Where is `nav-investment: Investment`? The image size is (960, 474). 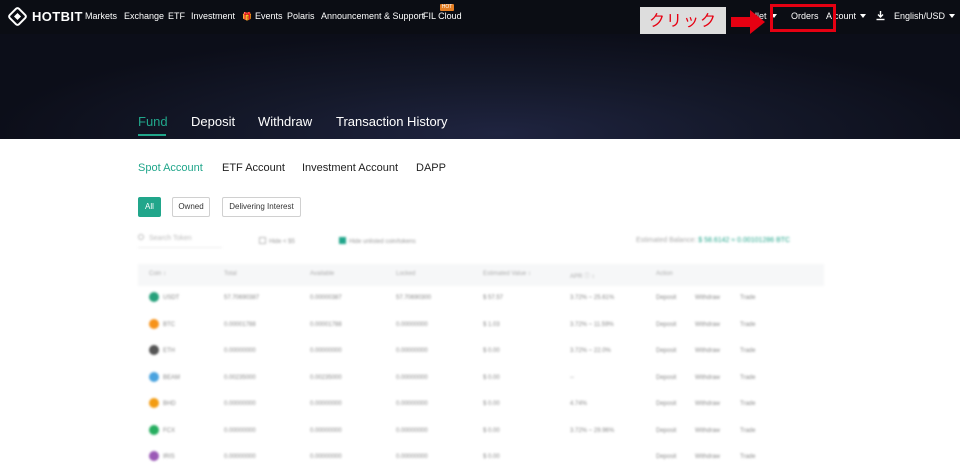 nav-investment: Investment is located at coordinates (213, 16).